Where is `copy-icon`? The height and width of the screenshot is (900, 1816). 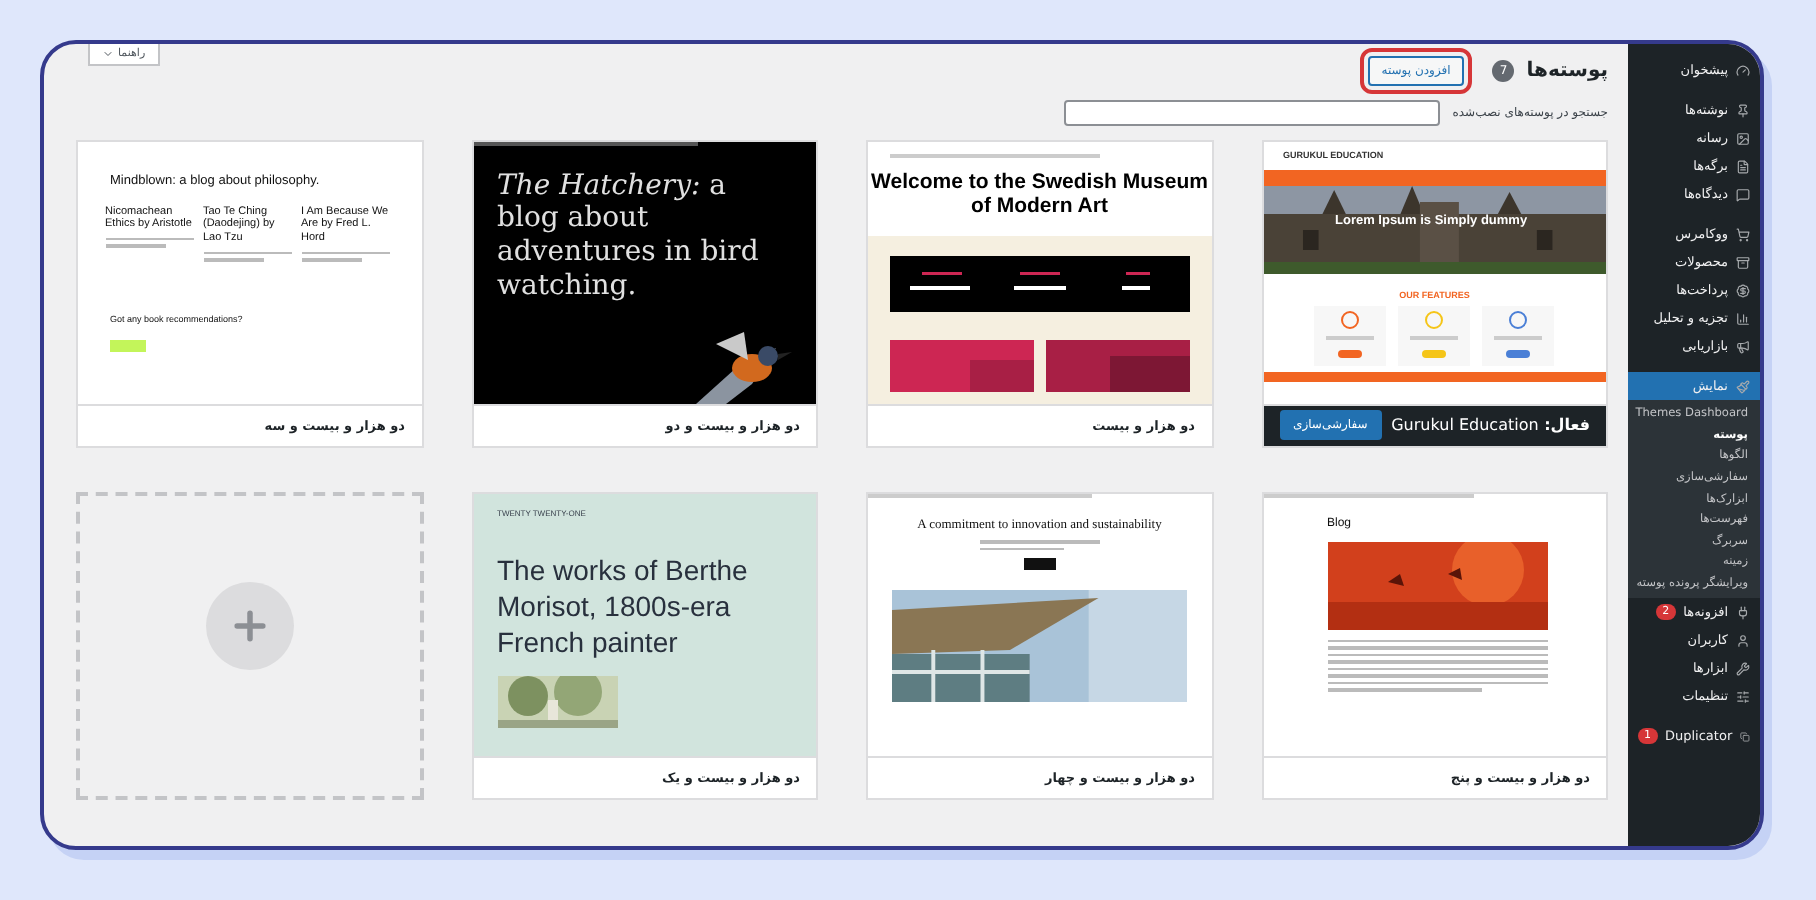 copy-icon is located at coordinates (1745, 736).